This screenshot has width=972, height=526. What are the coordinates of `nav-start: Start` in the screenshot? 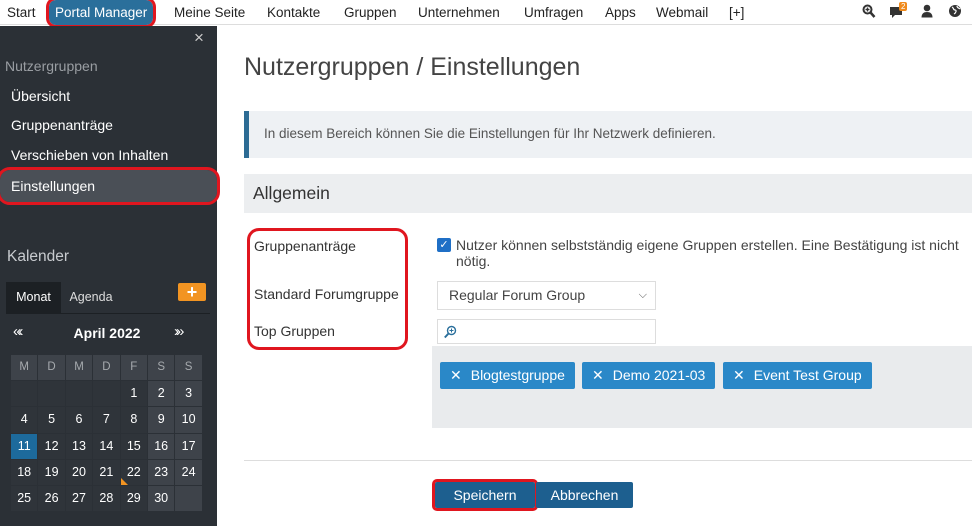 It's located at (21, 12).